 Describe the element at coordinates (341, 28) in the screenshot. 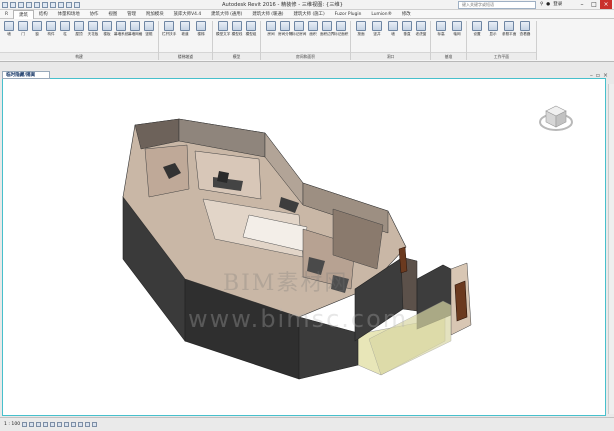

I see `tool-tag-area: 标记面积` at that location.